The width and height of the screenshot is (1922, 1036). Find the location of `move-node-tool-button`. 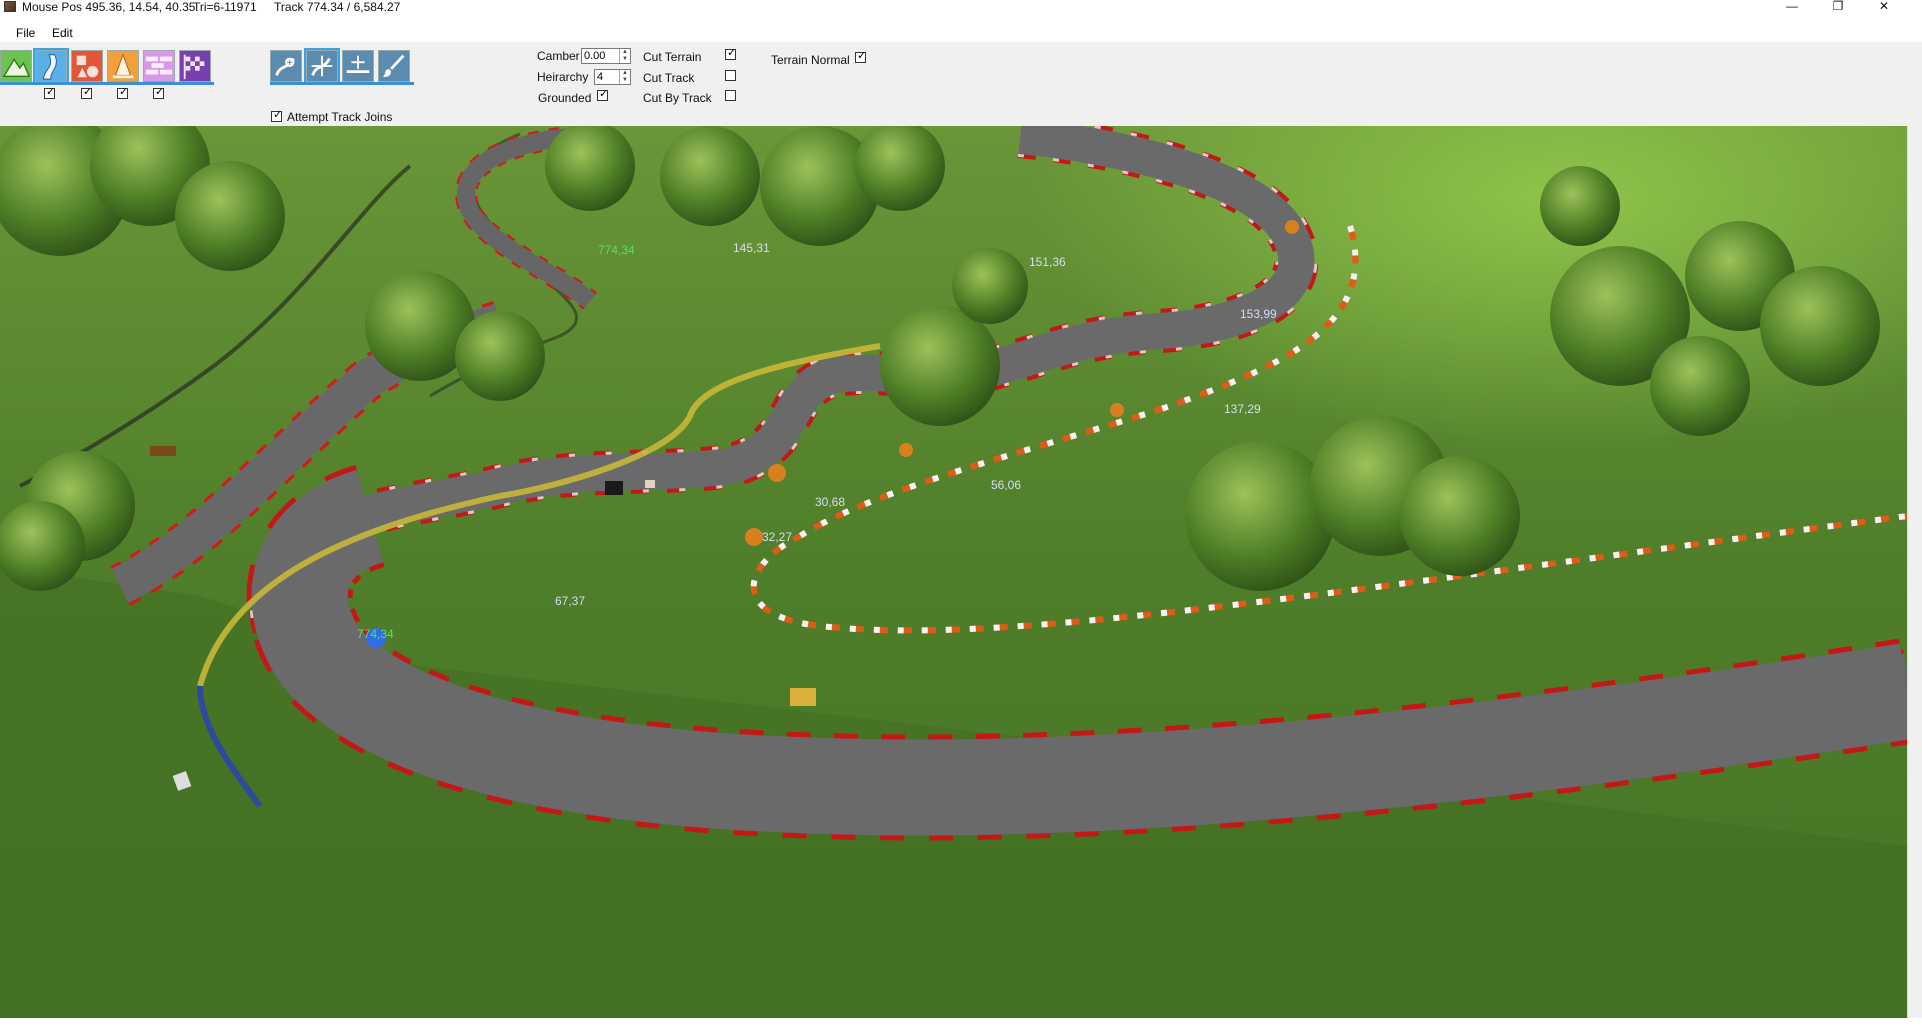

move-node-tool-button is located at coordinates (322, 66).